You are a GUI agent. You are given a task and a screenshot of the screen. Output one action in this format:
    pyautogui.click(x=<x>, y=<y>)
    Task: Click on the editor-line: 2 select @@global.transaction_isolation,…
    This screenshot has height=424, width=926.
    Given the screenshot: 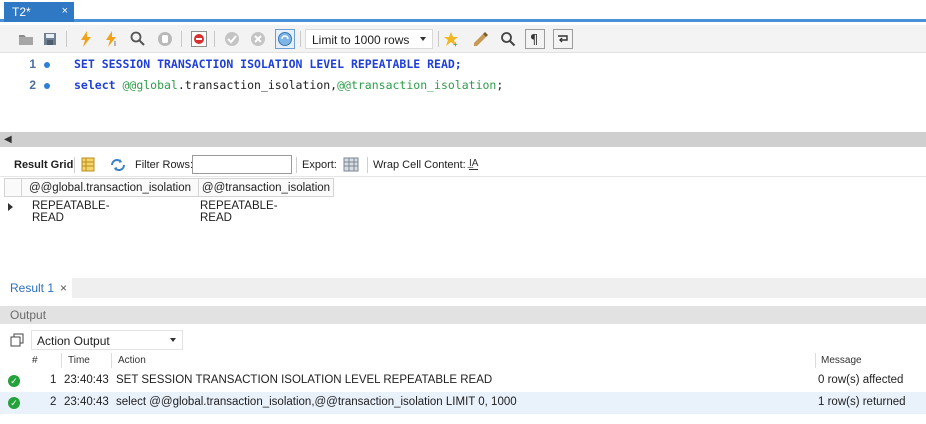 What is the action you would take?
    pyautogui.click(x=463, y=88)
    